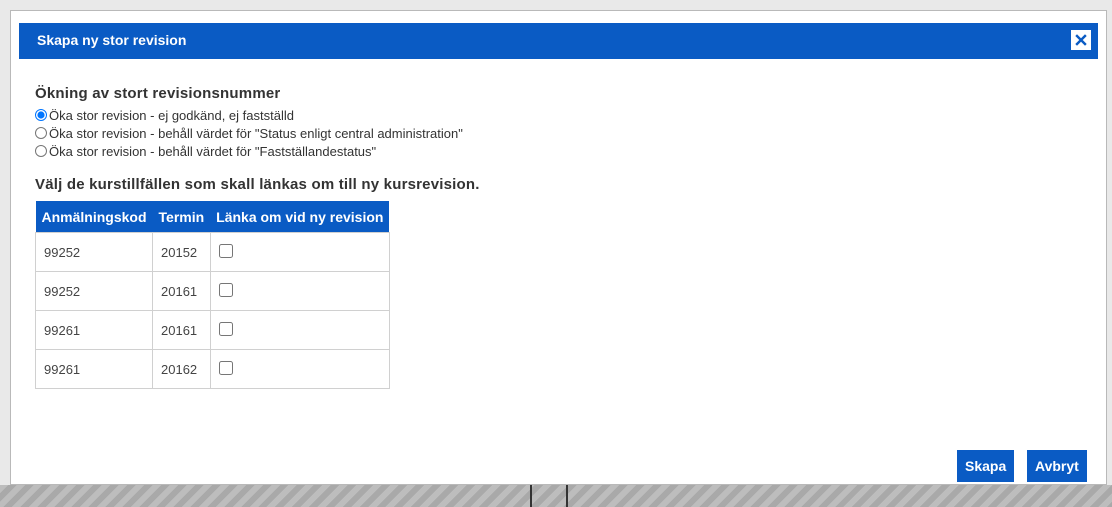  Describe the element at coordinates (181, 217) in the screenshot. I see `column-header-term: Termin` at that location.